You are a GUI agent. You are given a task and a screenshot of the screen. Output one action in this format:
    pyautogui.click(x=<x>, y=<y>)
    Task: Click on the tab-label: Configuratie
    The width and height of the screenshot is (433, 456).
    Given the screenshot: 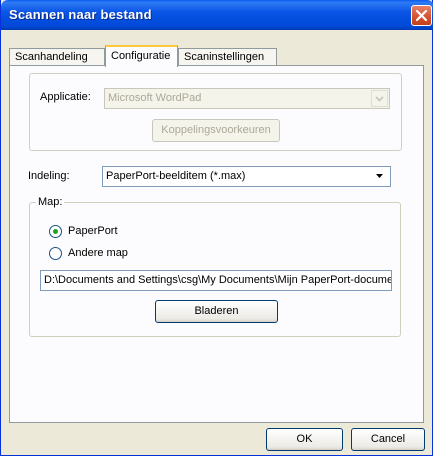 What is the action you would take?
    pyautogui.click(x=141, y=56)
    